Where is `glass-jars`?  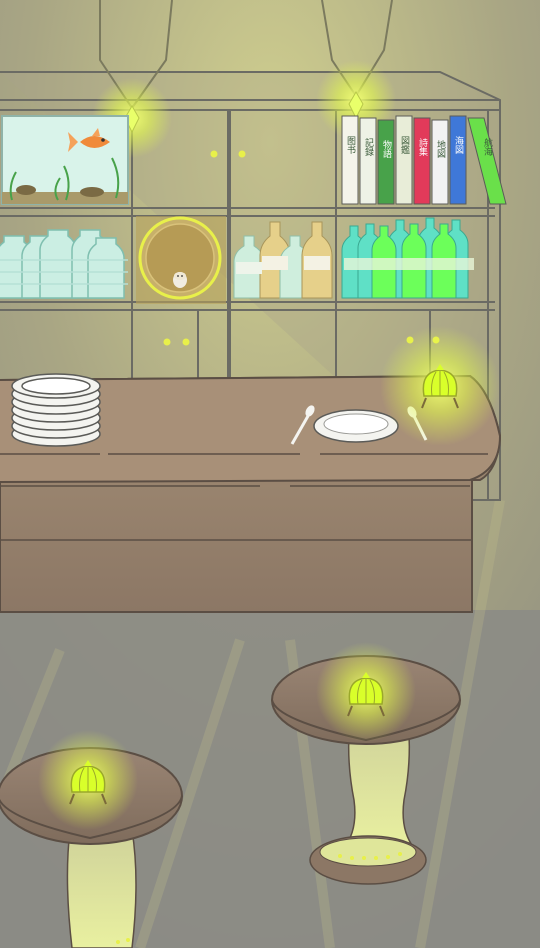 glass-jars is located at coordinates (64, 264).